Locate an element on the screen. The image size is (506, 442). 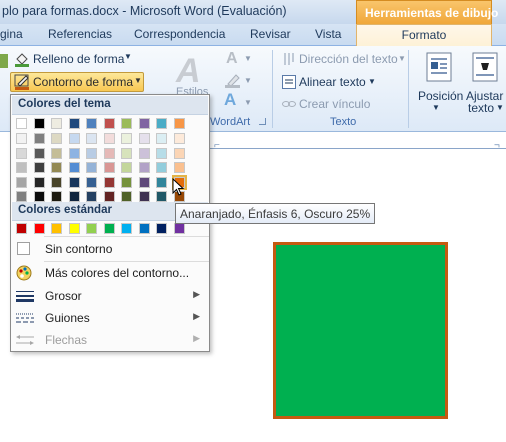
dialog-launcher-icon is located at coordinates (262, 121).